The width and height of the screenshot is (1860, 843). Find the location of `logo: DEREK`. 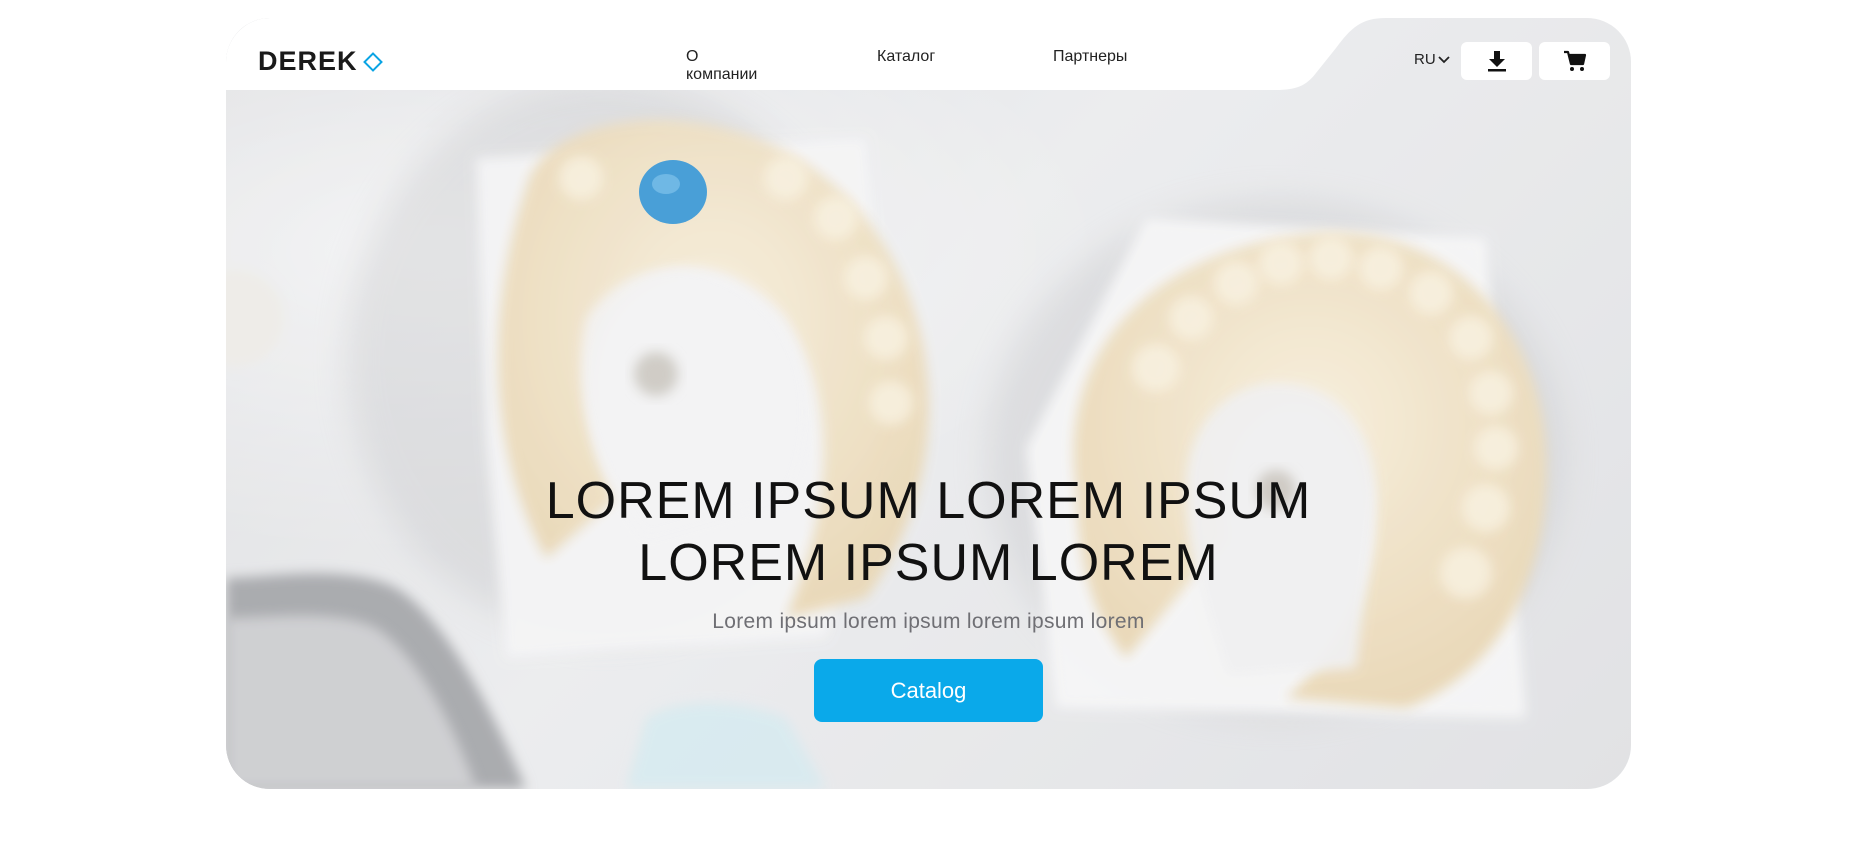

logo: DEREK is located at coordinates (320, 60).